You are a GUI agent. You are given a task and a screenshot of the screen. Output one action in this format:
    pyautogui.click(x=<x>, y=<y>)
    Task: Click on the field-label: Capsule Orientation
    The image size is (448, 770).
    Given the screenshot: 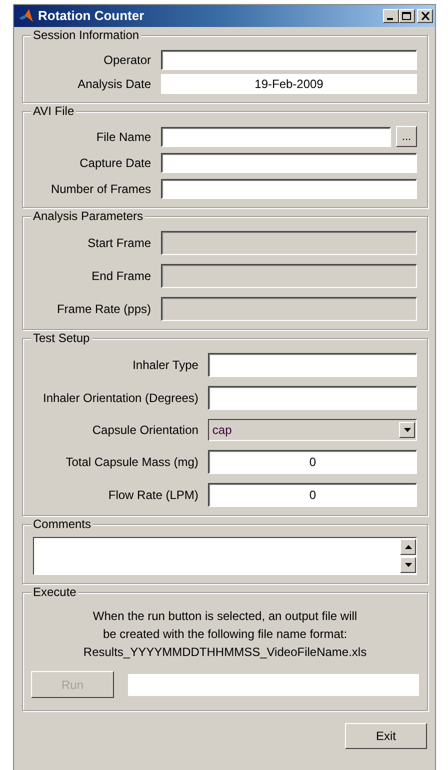 What is the action you would take?
    pyautogui.click(x=144, y=430)
    